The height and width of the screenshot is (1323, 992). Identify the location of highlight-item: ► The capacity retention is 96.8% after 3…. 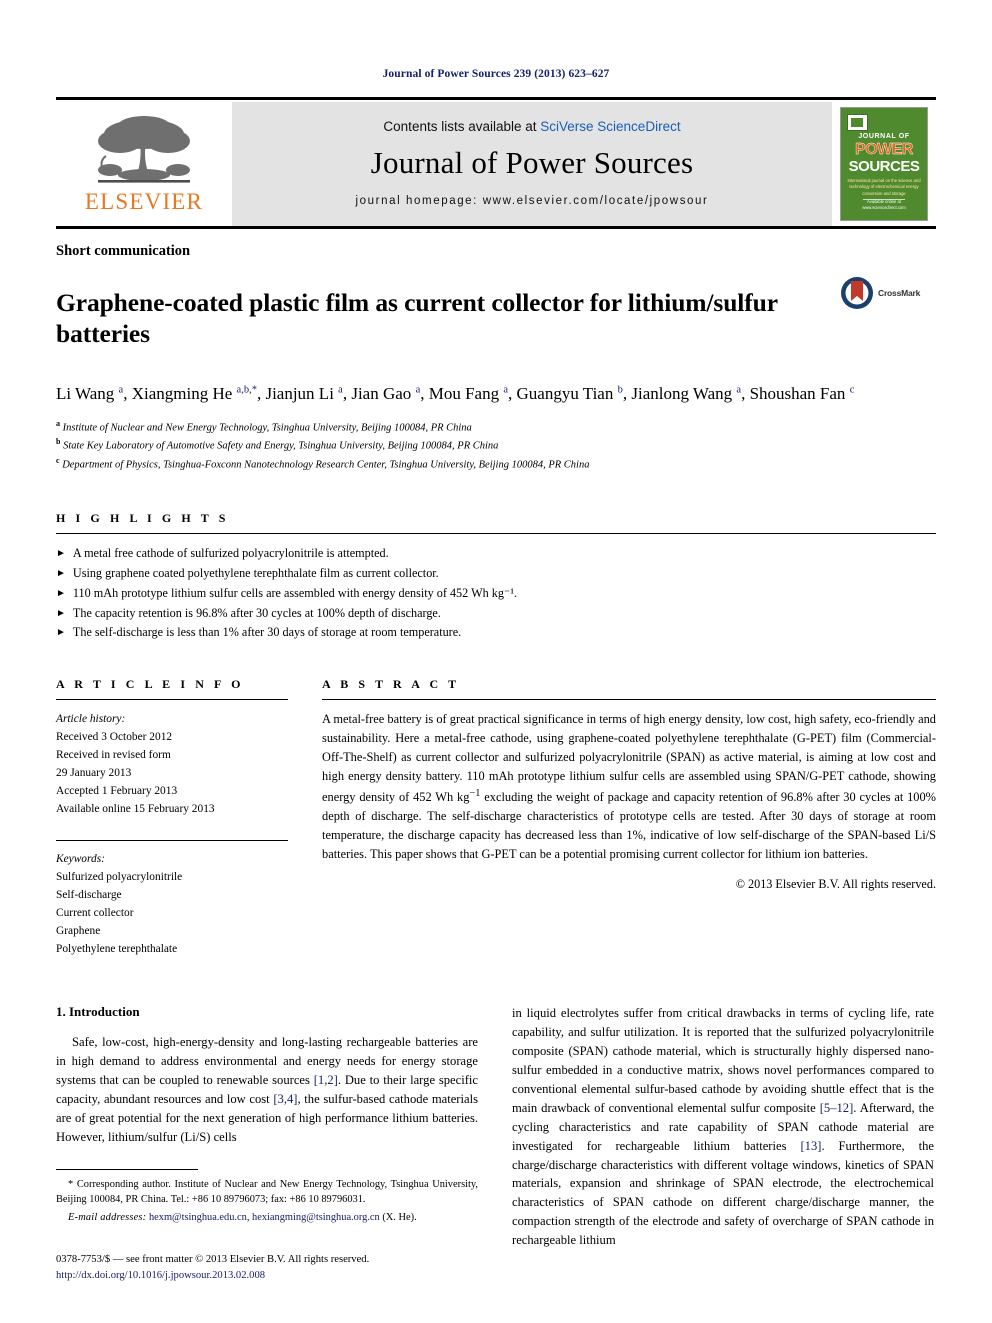
(496, 614).